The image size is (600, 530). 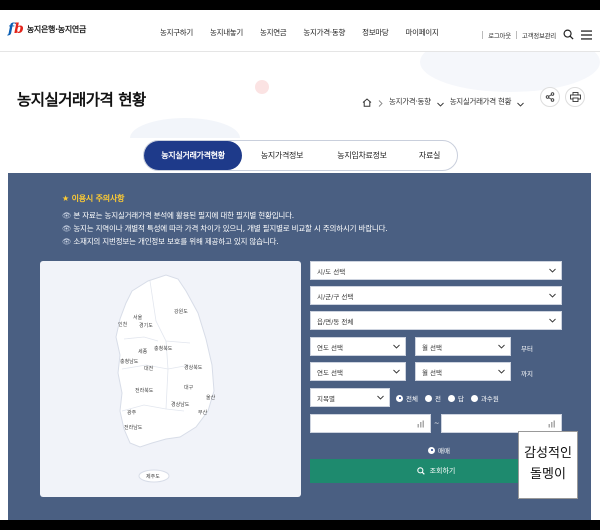 What do you see at coordinates (442, 471) in the screenshot?
I see `search-button-label: 조회하기` at bounding box center [442, 471].